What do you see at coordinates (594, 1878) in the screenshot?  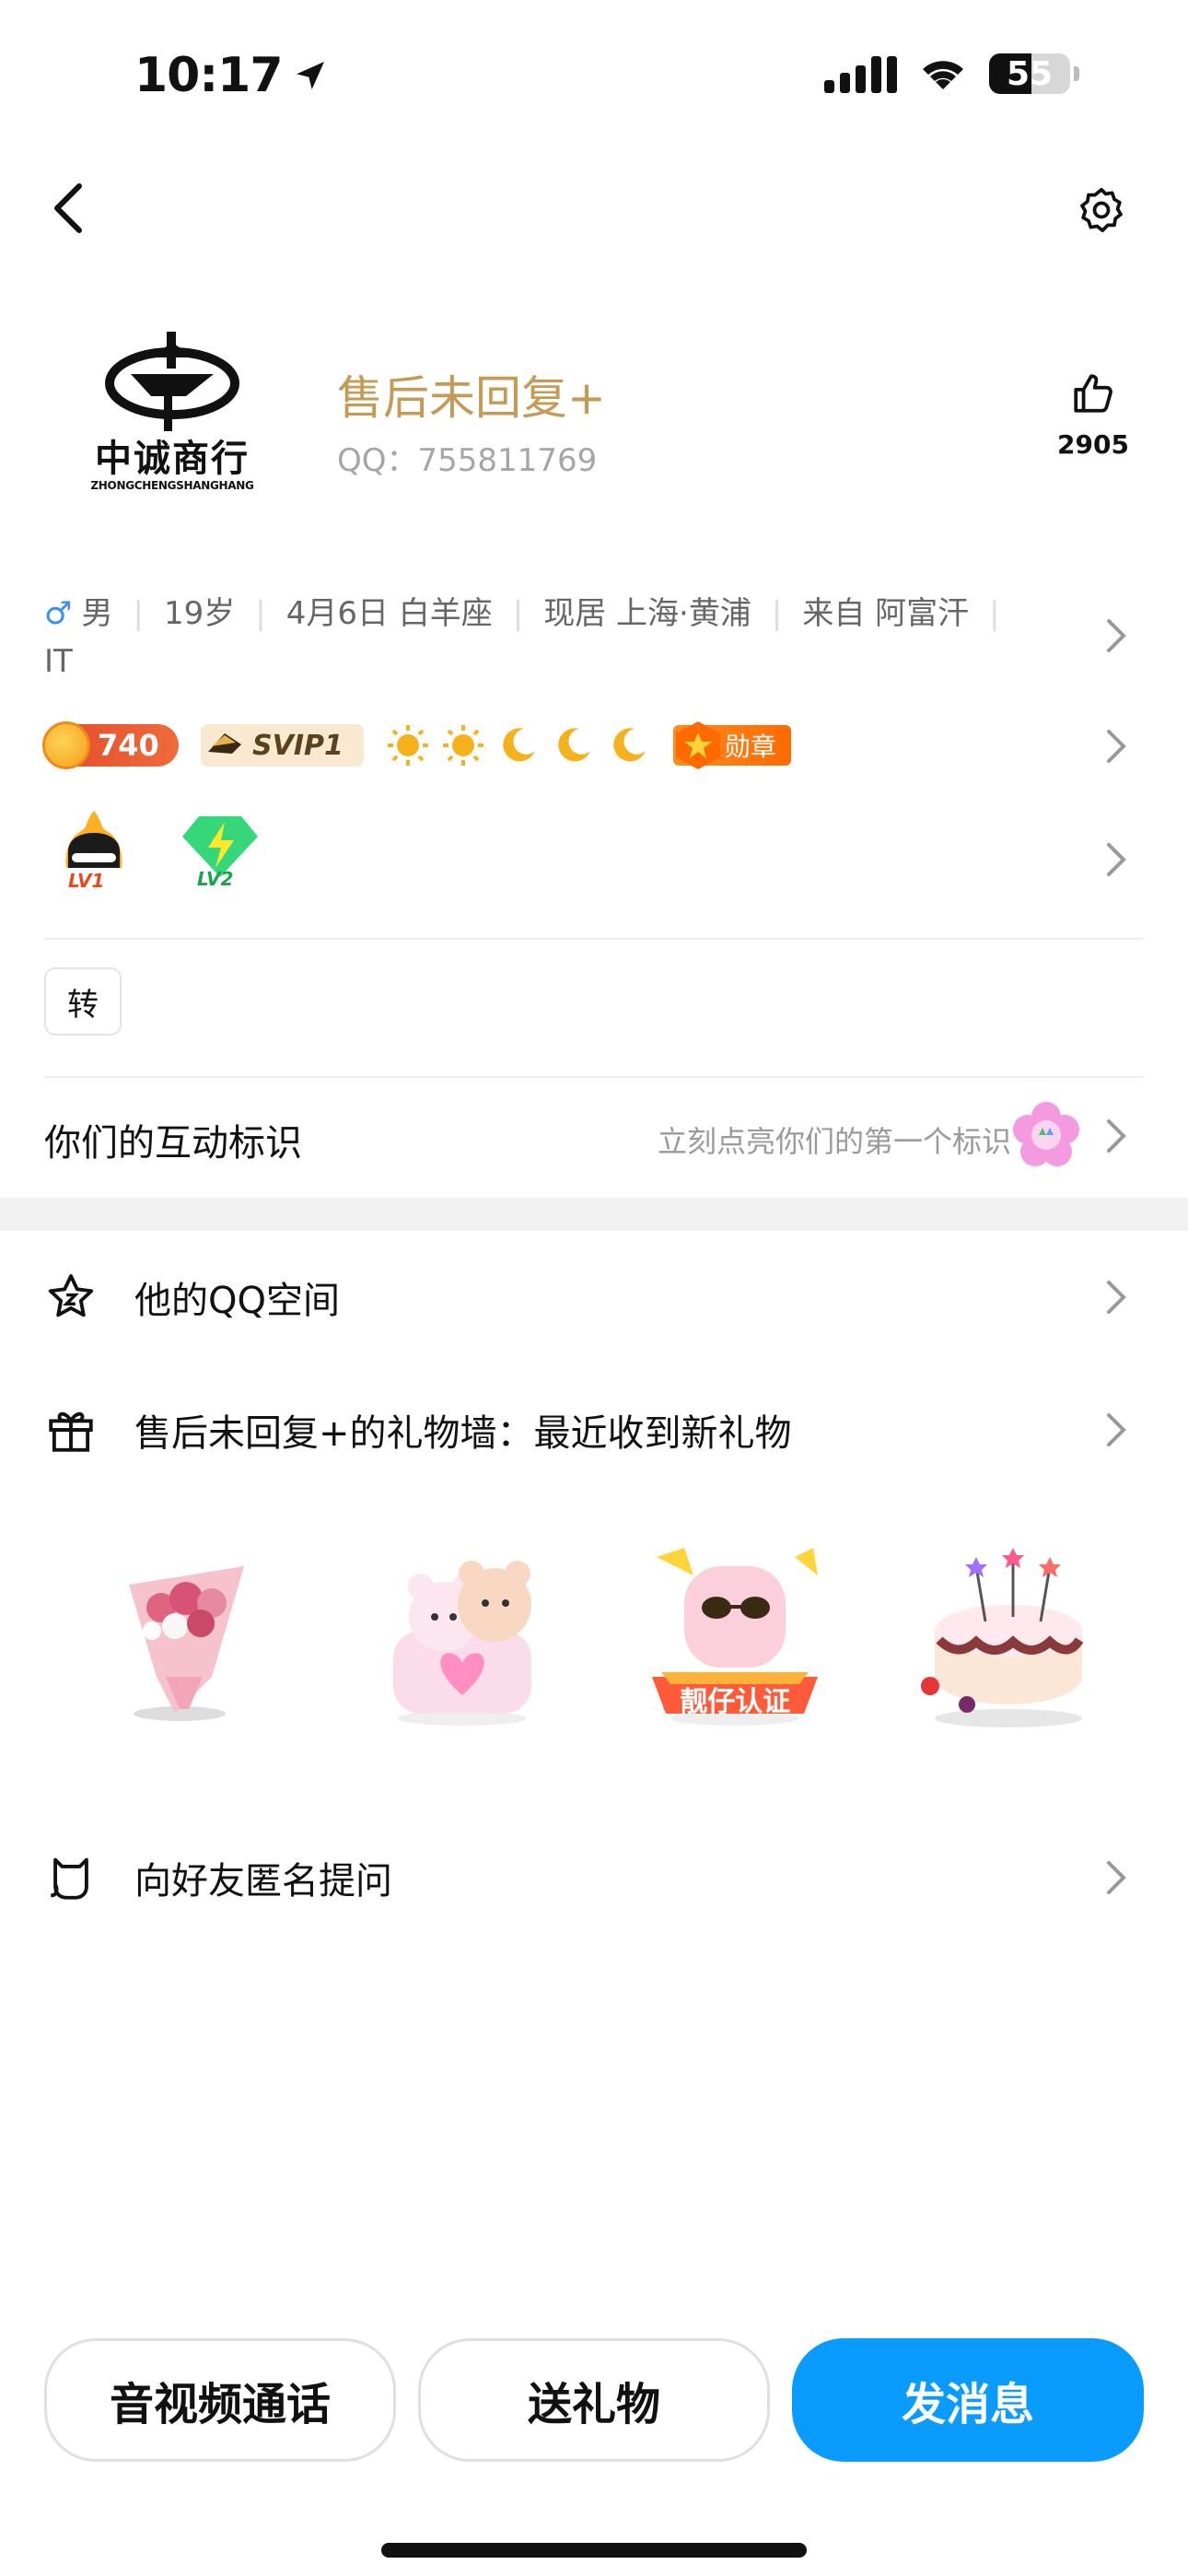 I see `anonymous-question-row: 向好友匿名提问` at bounding box center [594, 1878].